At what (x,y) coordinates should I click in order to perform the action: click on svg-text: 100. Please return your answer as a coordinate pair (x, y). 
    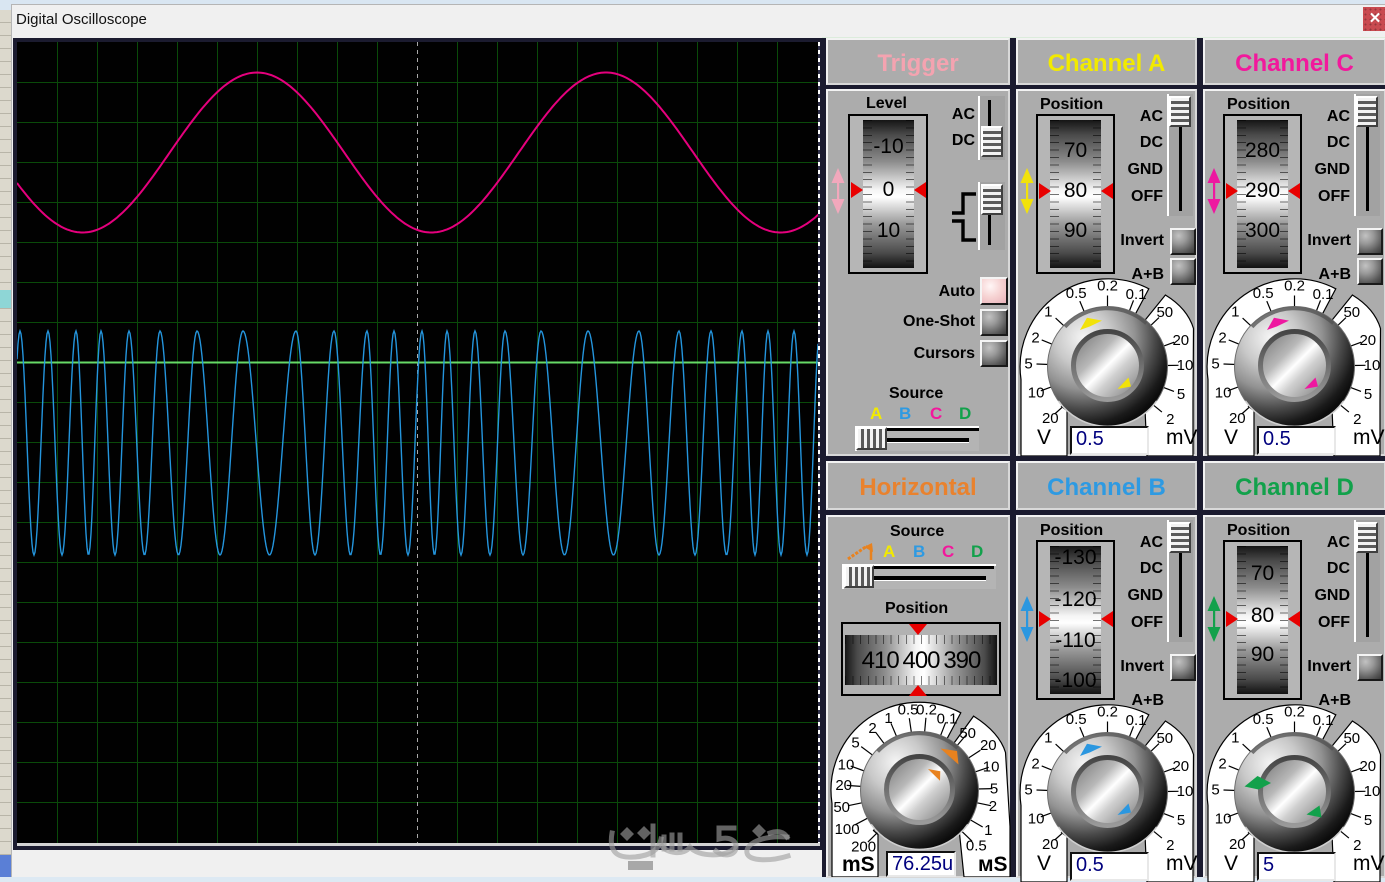
    Looking at the image, I should click on (847, 829).